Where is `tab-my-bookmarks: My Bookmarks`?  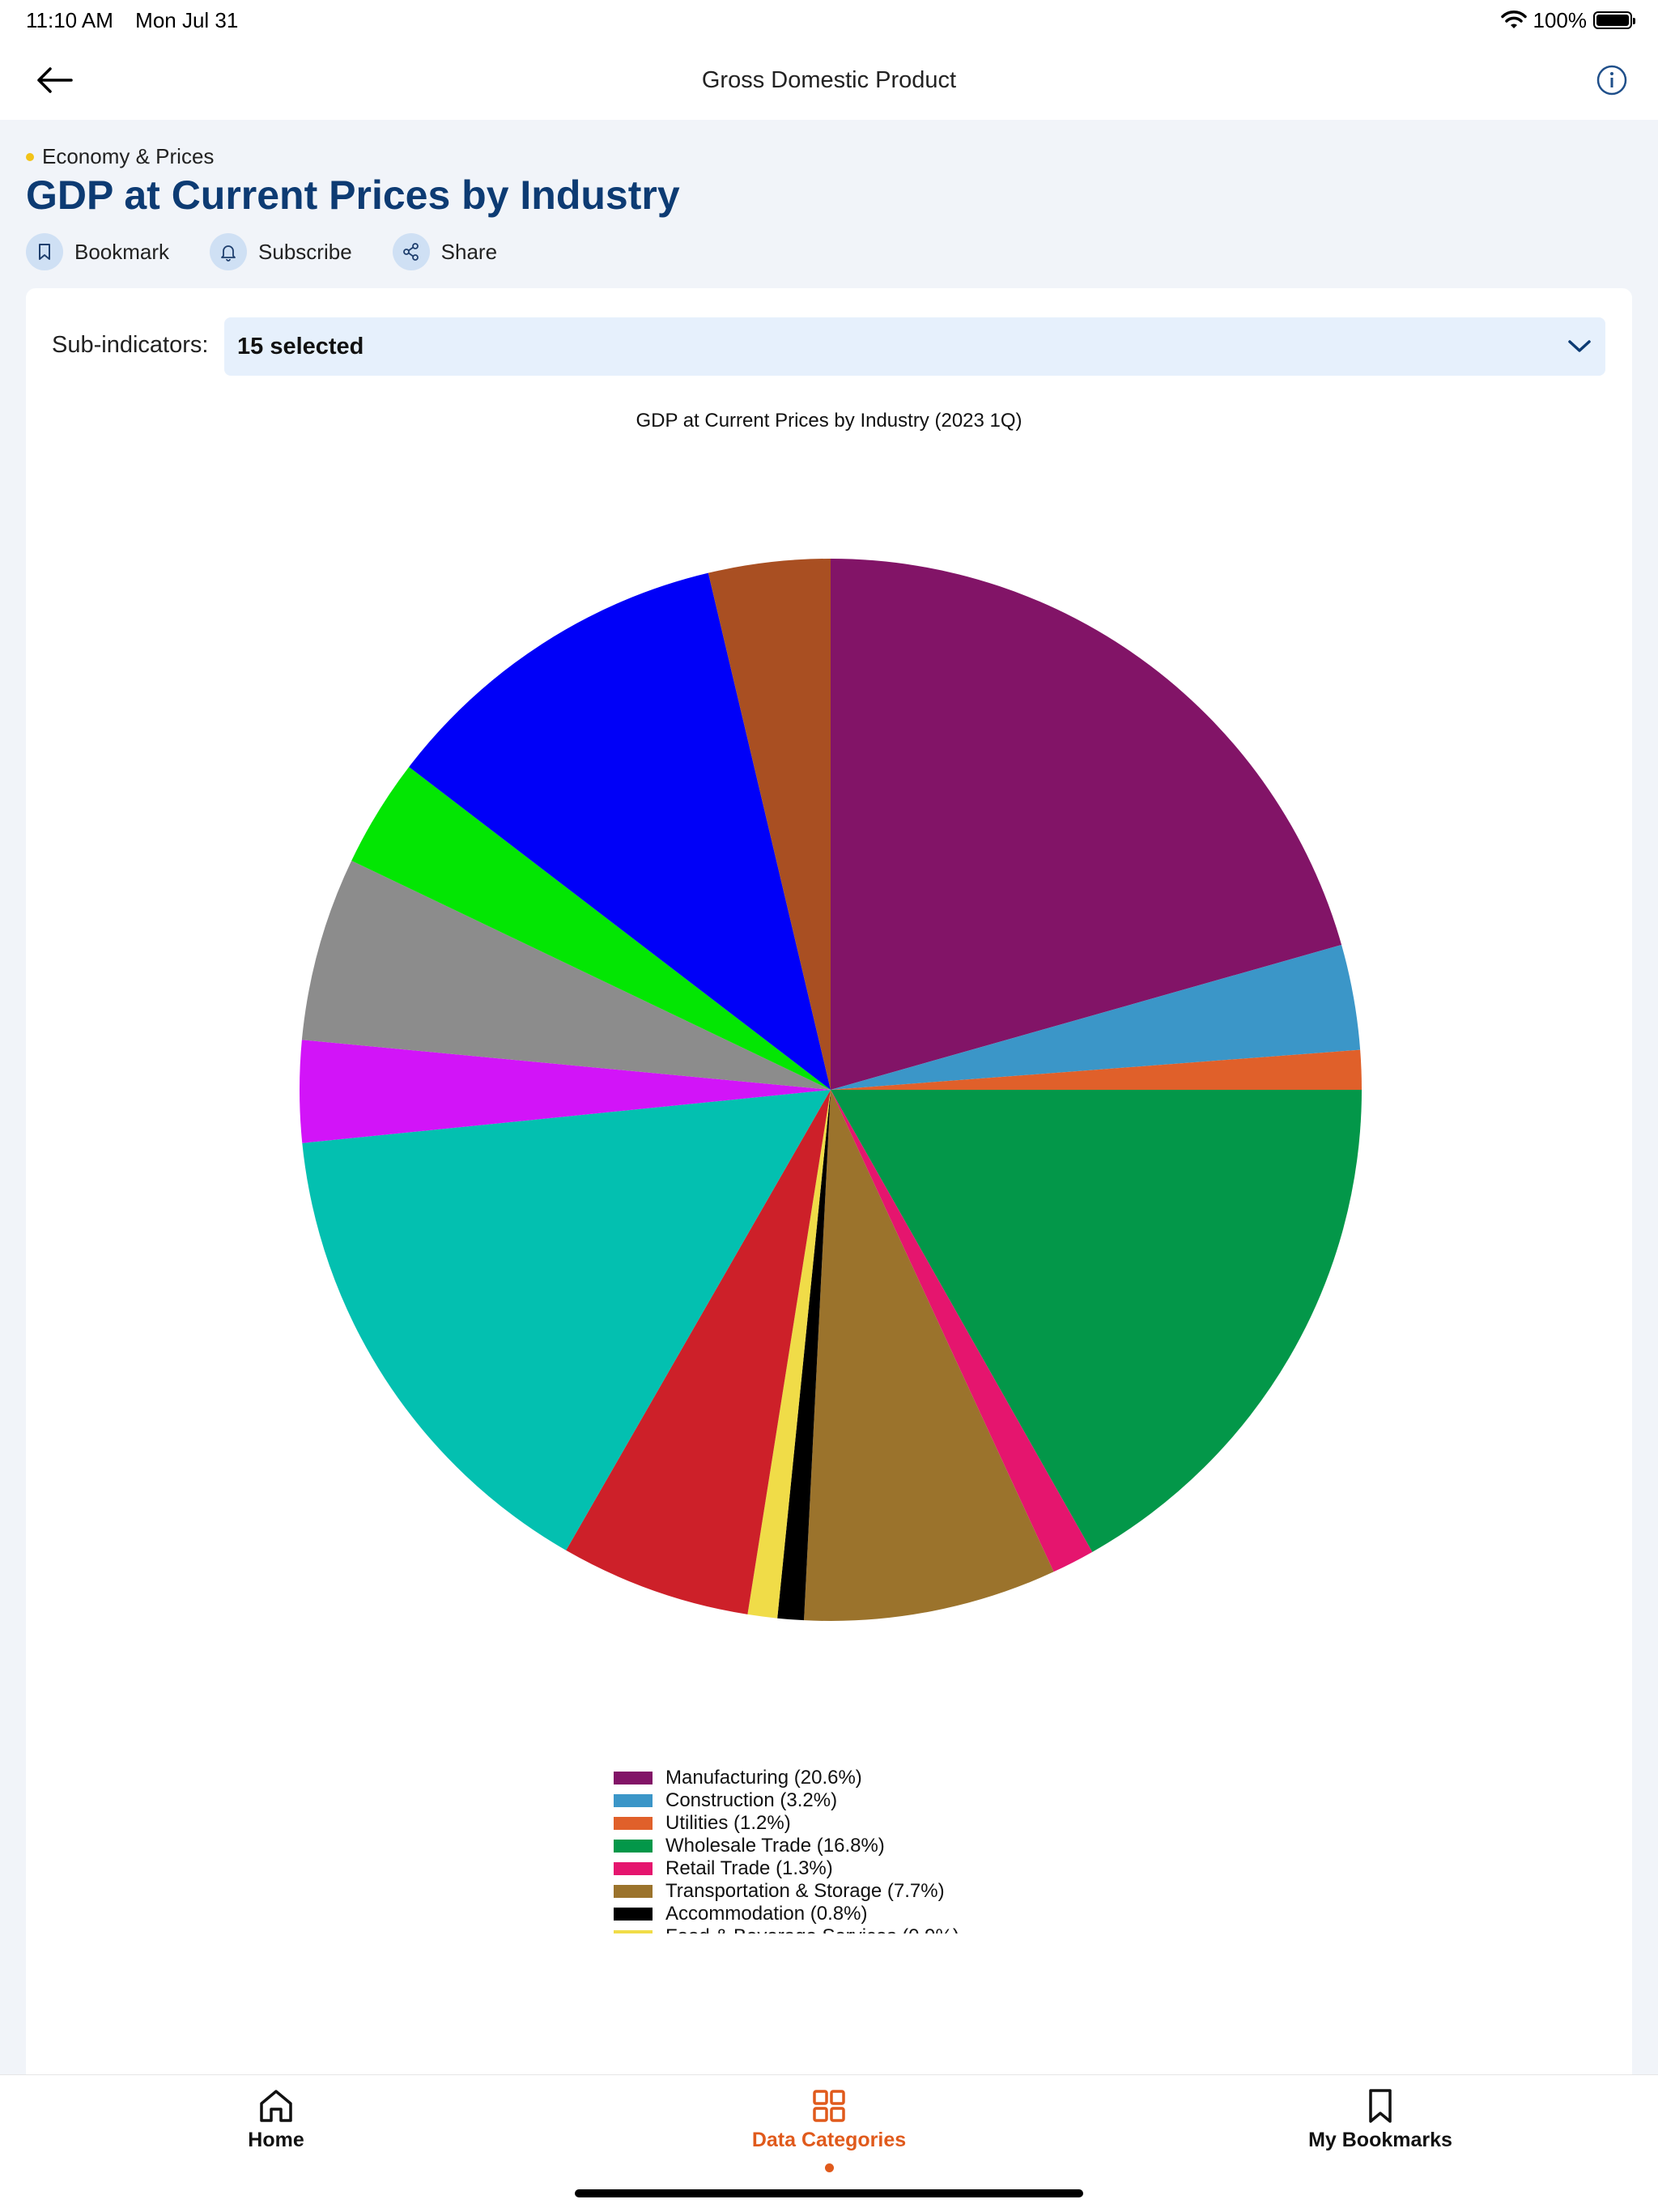 tab-my-bookmarks: My Bookmarks is located at coordinates (1380, 2119).